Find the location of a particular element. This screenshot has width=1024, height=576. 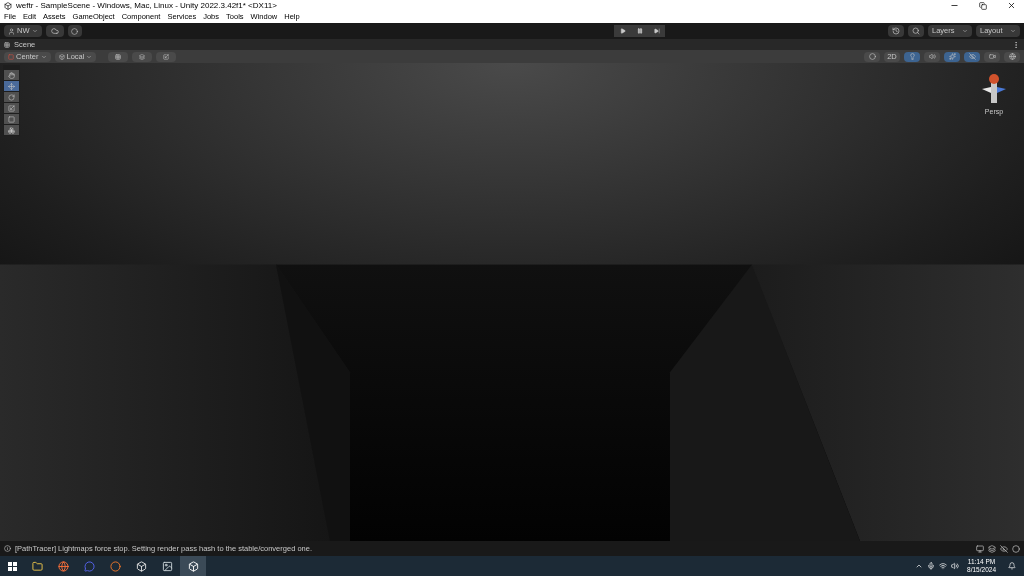

globe-toggle is located at coordinates (1012, 56).